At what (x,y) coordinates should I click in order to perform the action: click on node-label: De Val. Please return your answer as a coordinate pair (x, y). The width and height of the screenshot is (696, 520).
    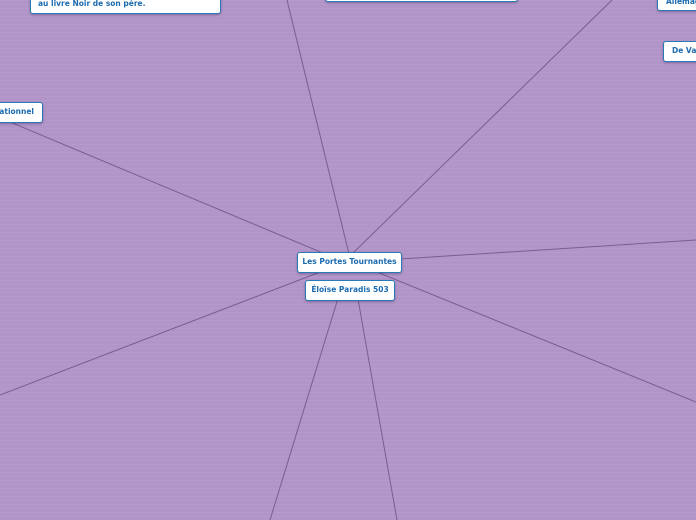
    Looking at the image, I should click on (684, 50).